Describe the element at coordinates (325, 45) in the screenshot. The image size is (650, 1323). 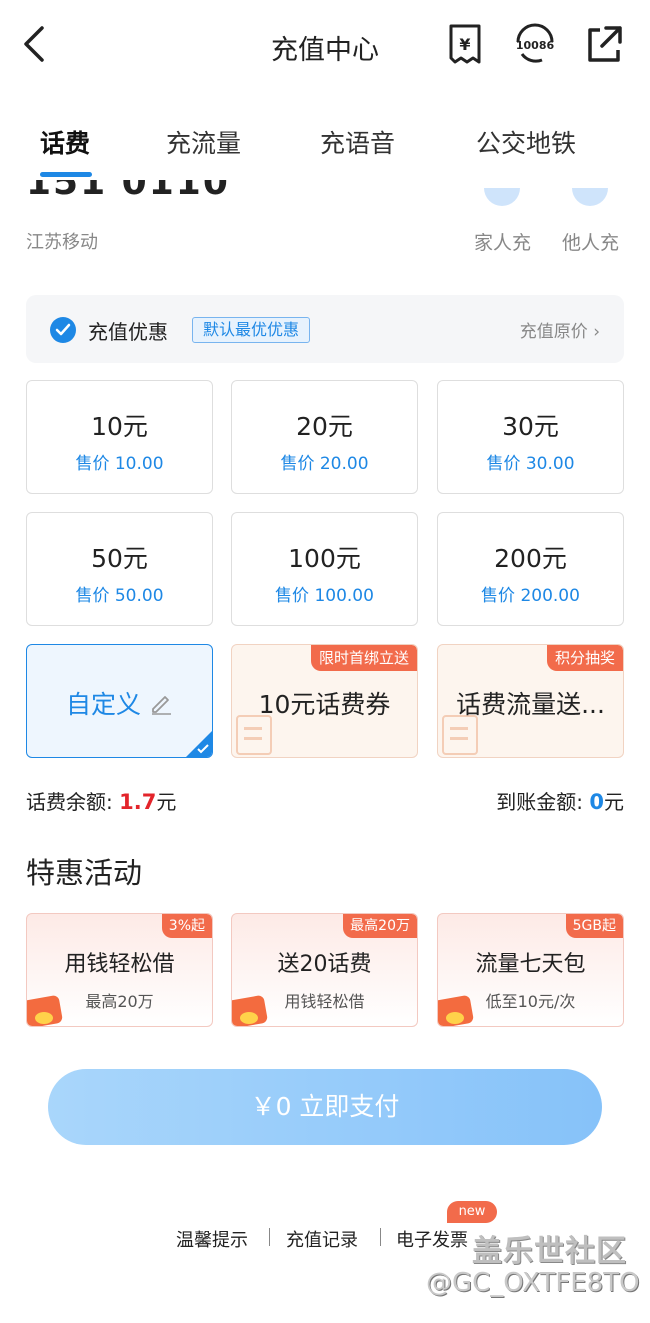
I see `header: 充值中心 ¥ 10086` at that location.